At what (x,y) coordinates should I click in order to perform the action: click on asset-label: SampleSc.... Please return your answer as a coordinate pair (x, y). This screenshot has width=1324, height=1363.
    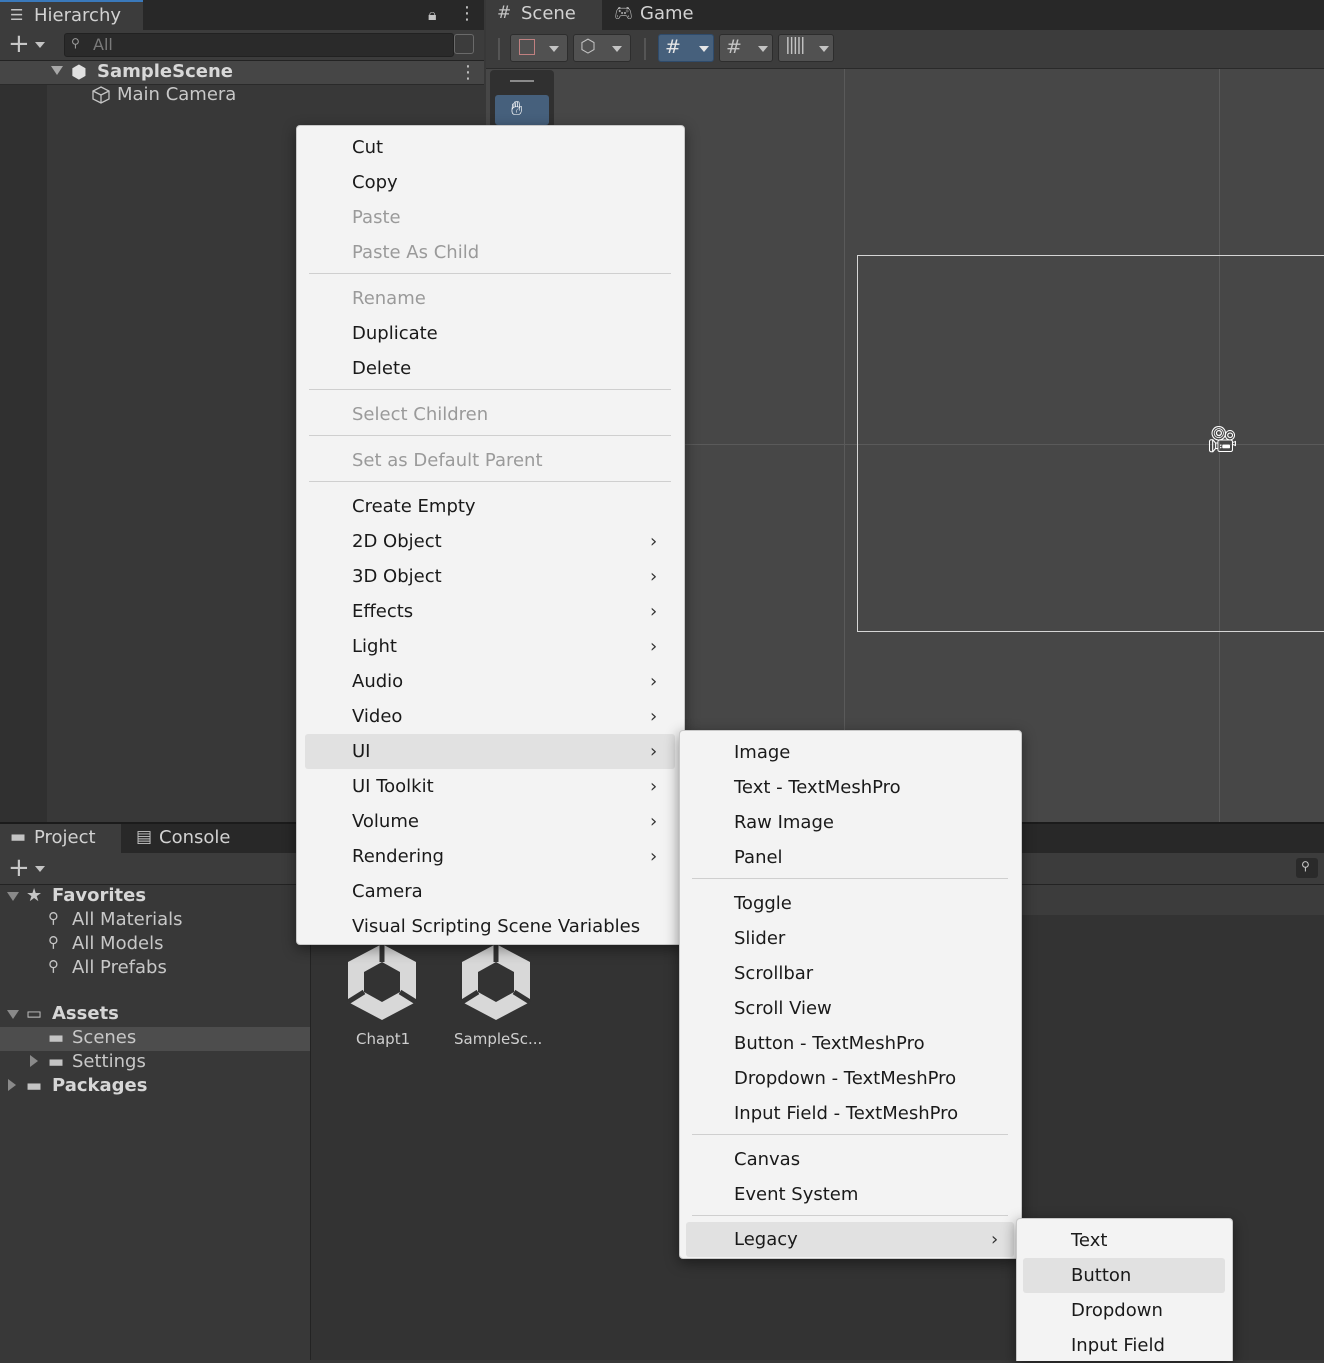
    Looking at the image, I should click on (498, 1039).